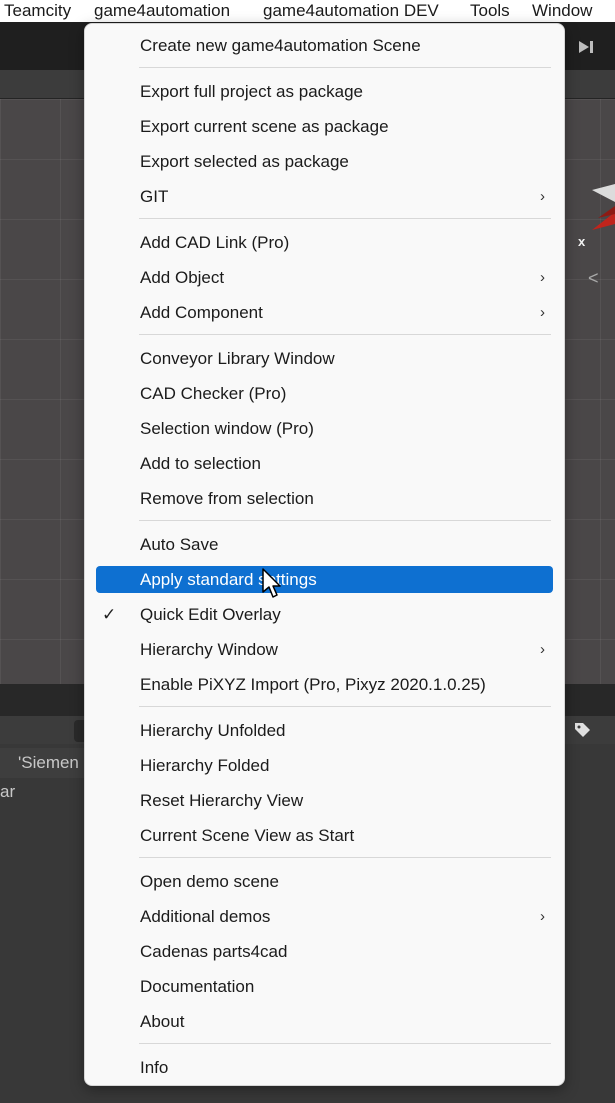  I want to click on menu-item-label: Add Component, so click(201, 312).